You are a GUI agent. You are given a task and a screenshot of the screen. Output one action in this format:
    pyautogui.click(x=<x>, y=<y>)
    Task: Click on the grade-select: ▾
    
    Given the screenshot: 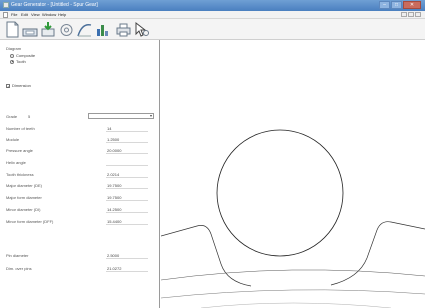 What is the action you would take?
    pyautogui.click(x=121, y=116)
    